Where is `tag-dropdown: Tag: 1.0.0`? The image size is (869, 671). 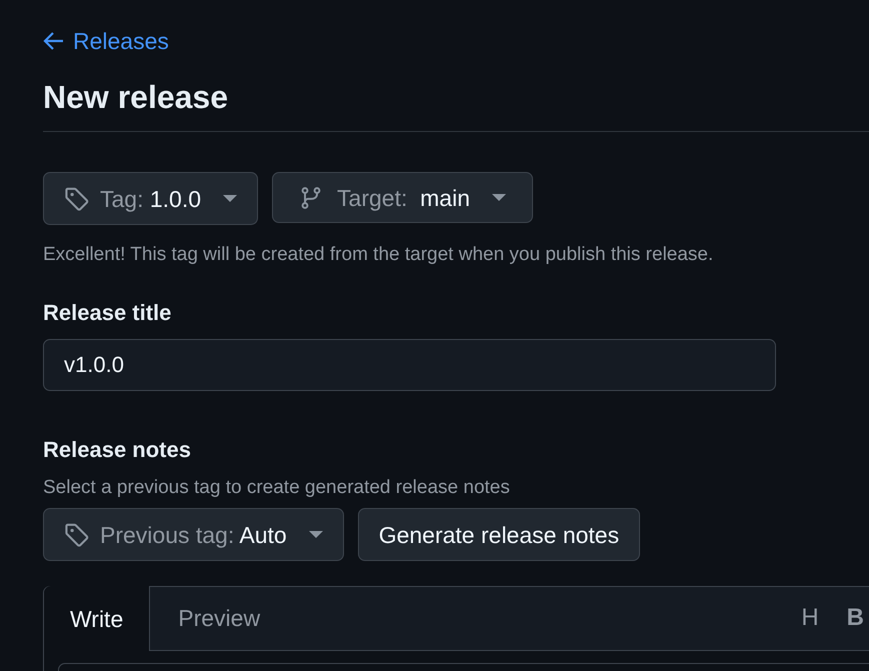
tag-dropdown: Tag: 1.0.0 is located at coordinates (150, 199).